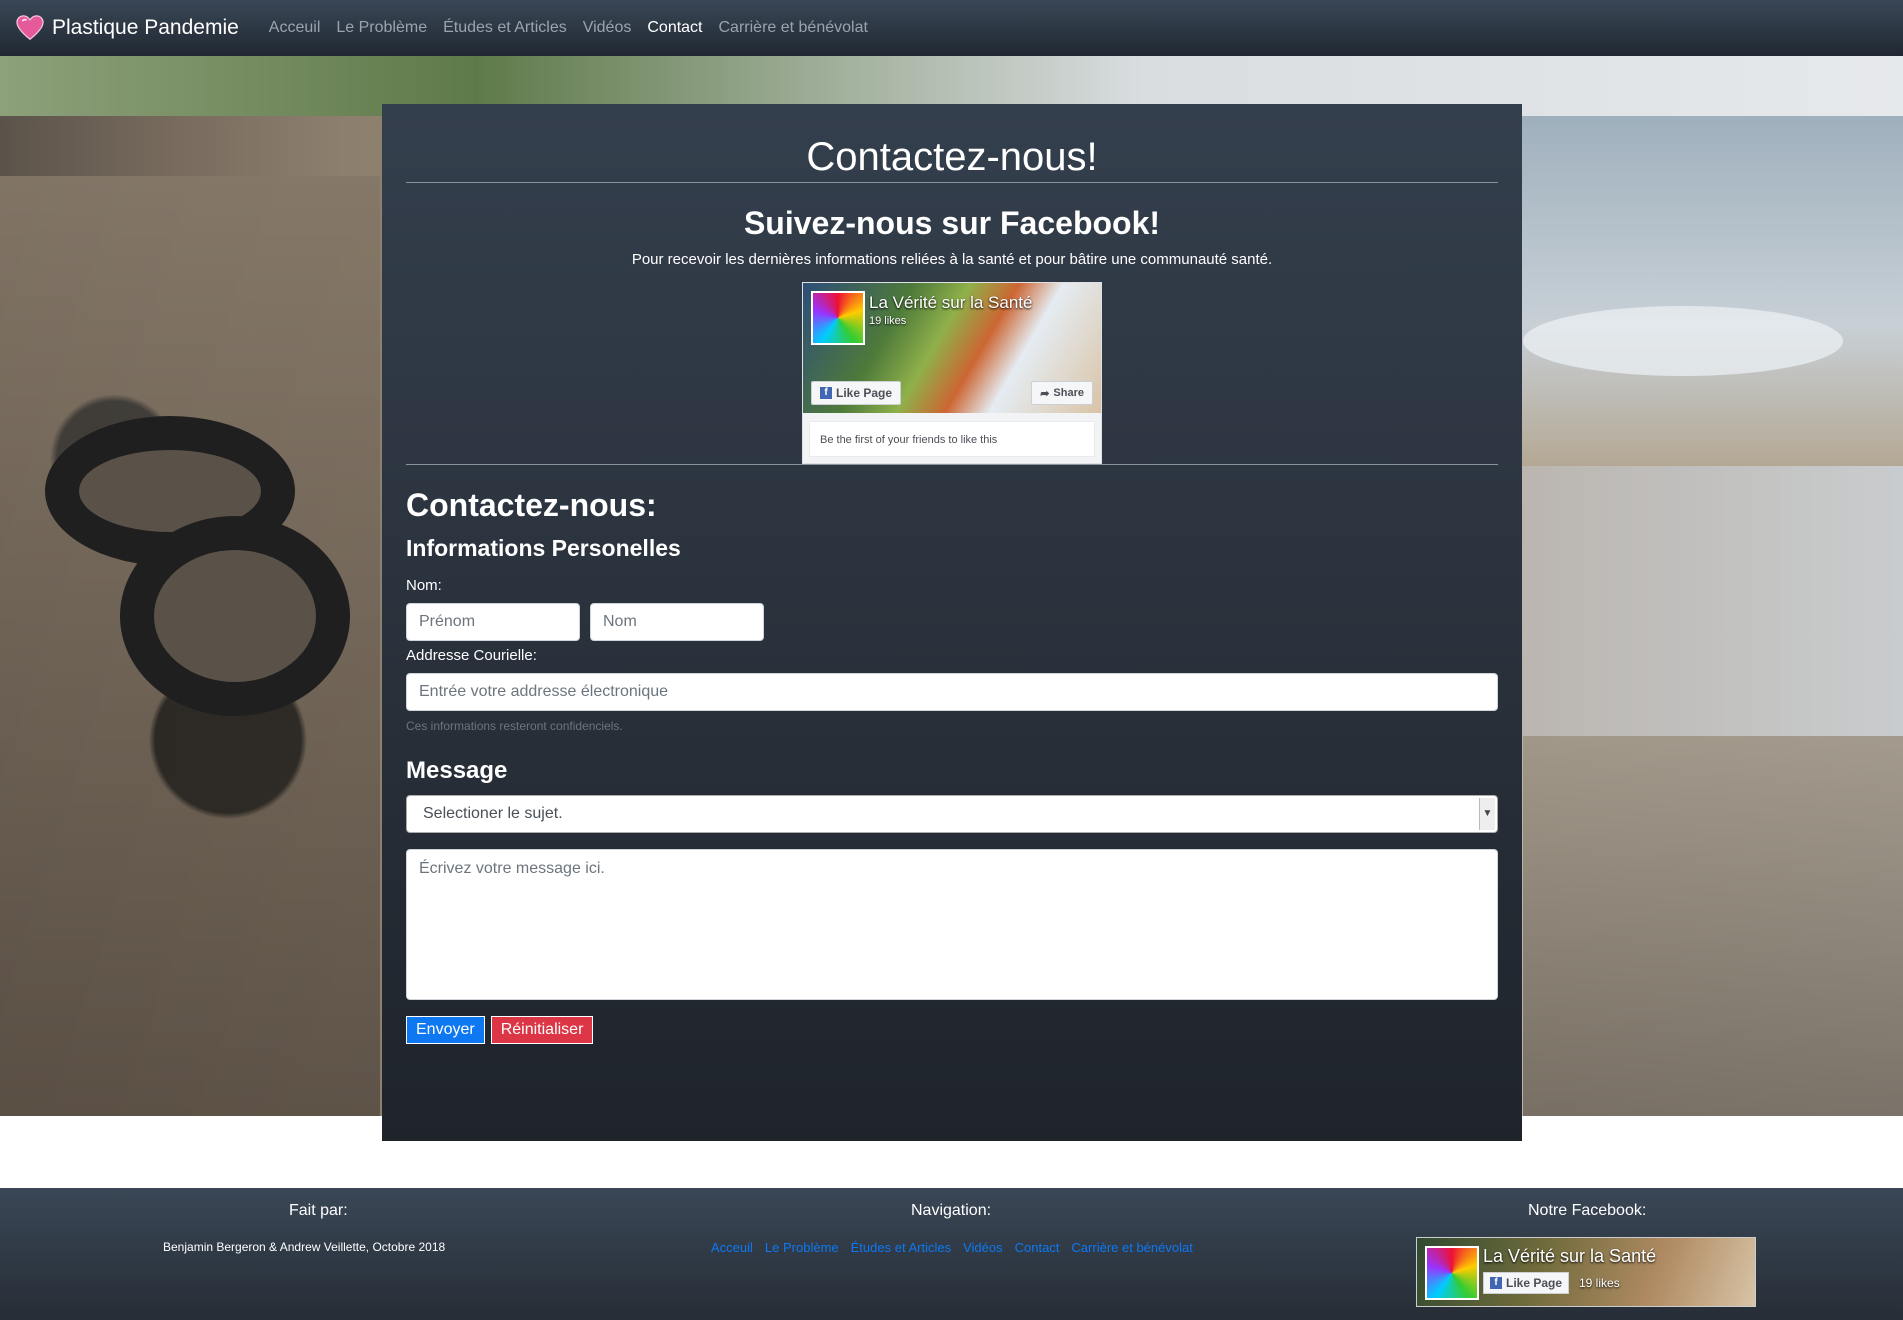  I want to click on facebook-heading: Suivez-nous sur Facebook!, so click(952, 223).